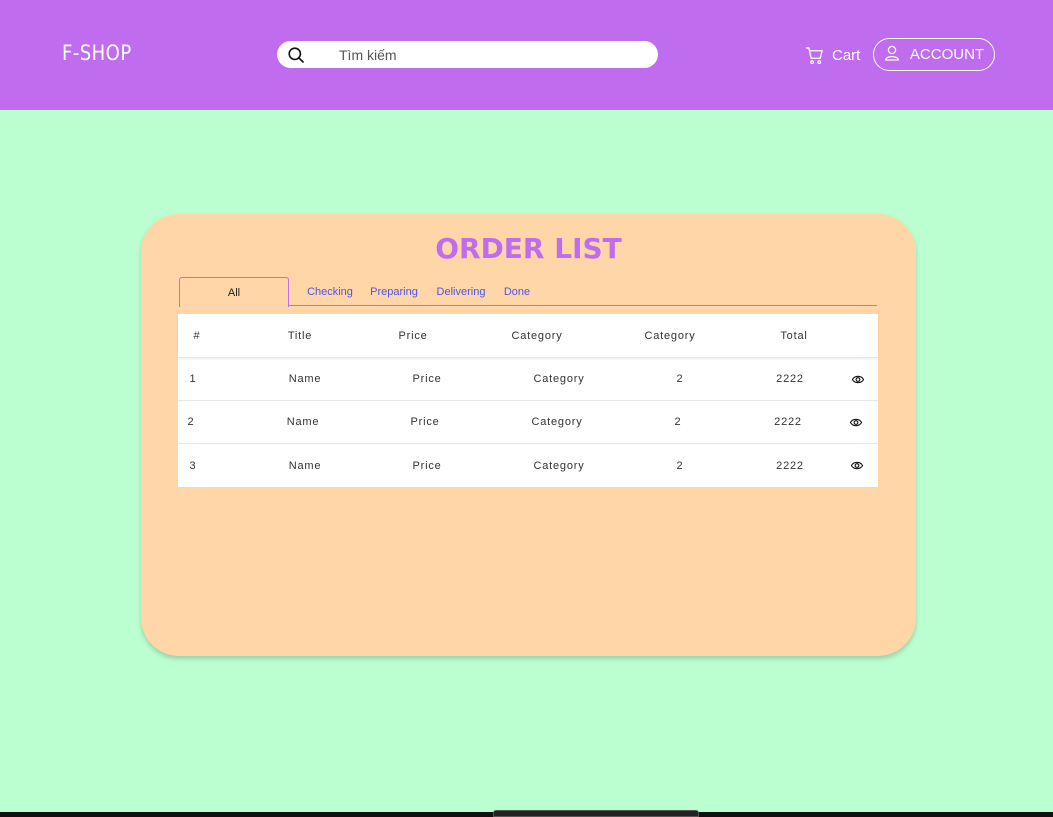 The height and width of the screenshot is (817, 1053). What do you see at coordinates (191, 422) in the screenshot?
I see `row-index: 2` at bounding box center [191, 422].